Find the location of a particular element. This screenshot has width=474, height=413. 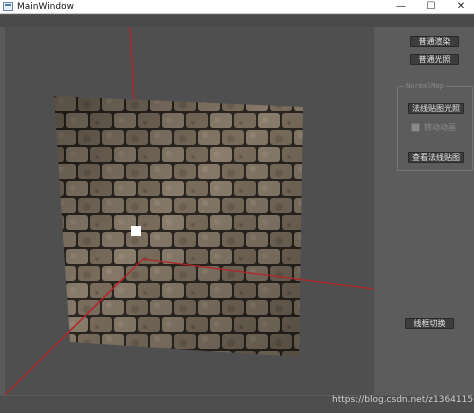

rotate-animation-label: 转动动画 is located at coordinates (440, 127).